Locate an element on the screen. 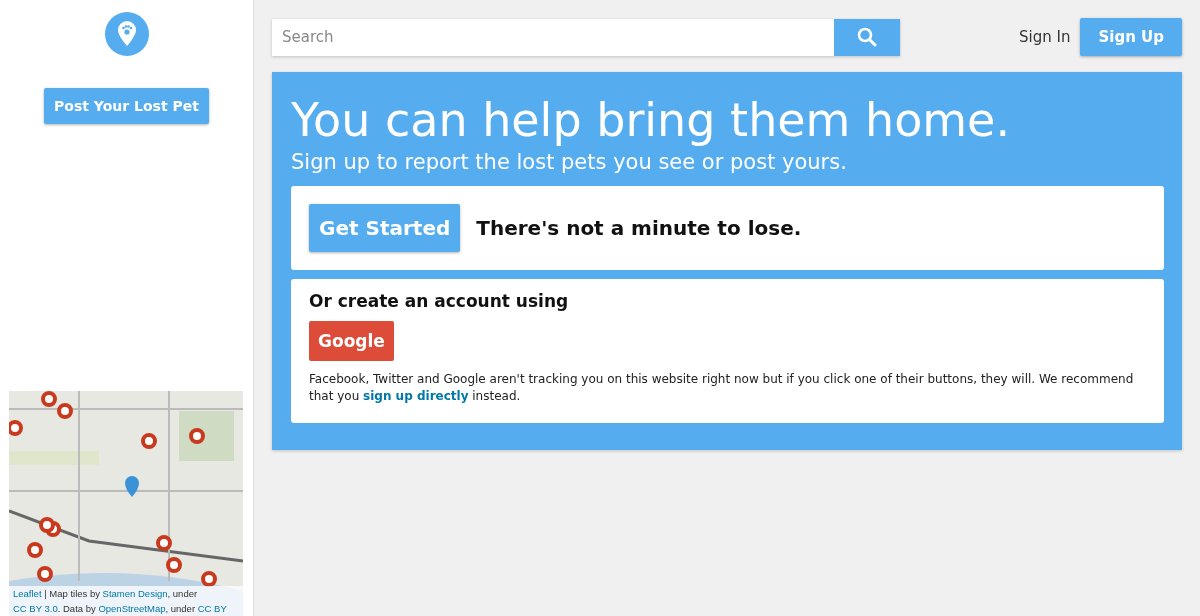  attribution-link: CC BY is located at coordinates (212, 608).